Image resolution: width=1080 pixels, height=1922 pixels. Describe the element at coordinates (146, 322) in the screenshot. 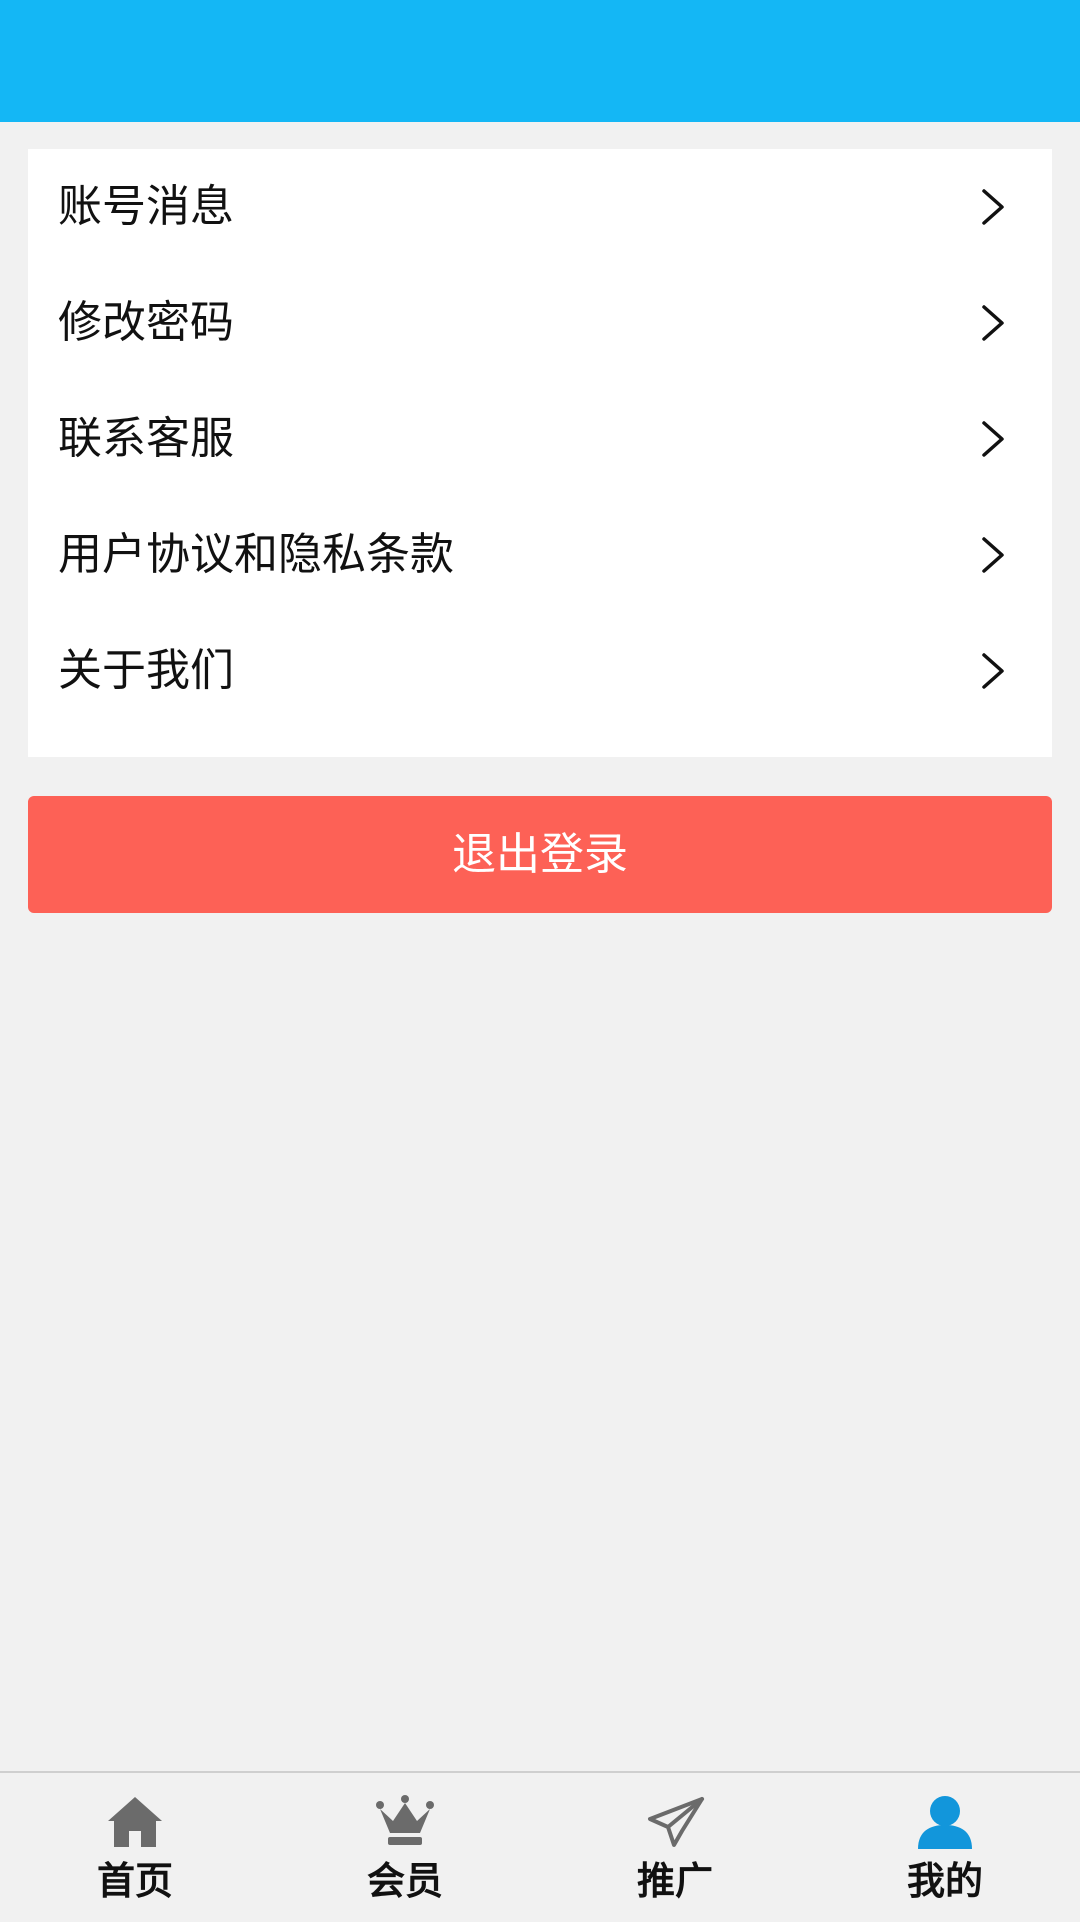

I see `menu-item-label: 修改密码` at that location.